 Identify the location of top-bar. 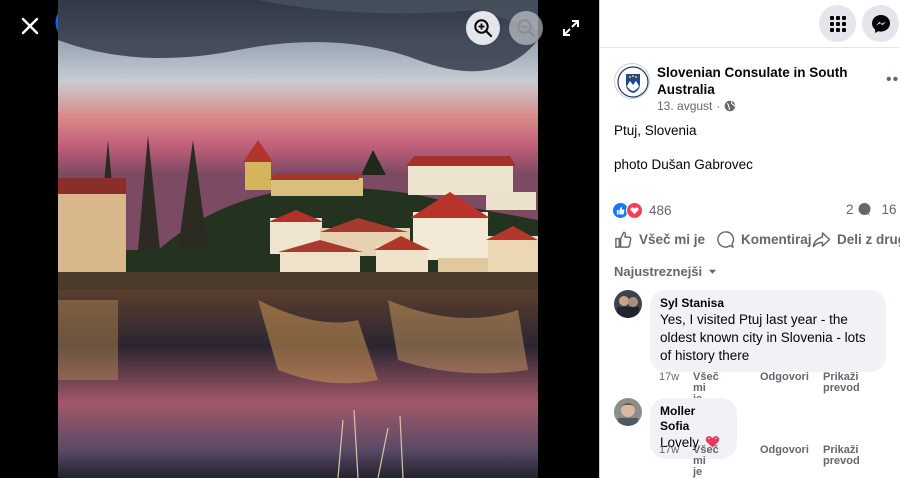
(750, 24).